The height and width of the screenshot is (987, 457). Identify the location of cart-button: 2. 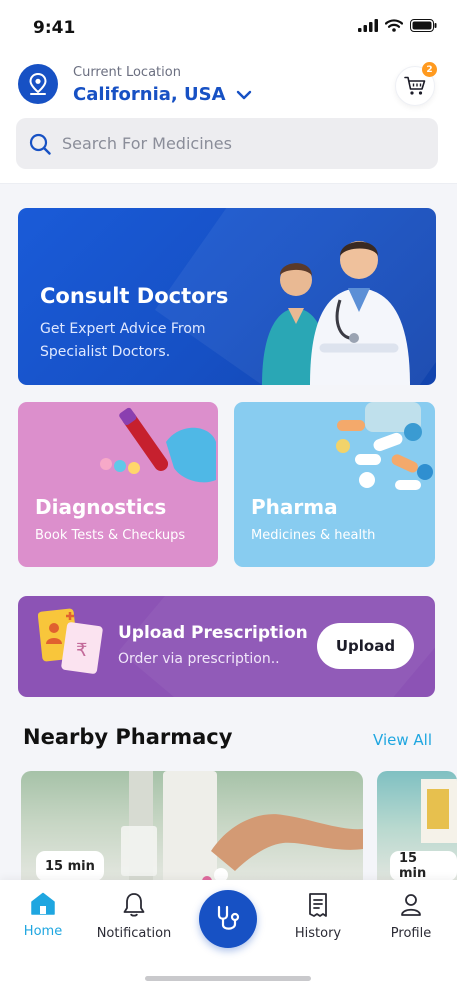
(416, 84).